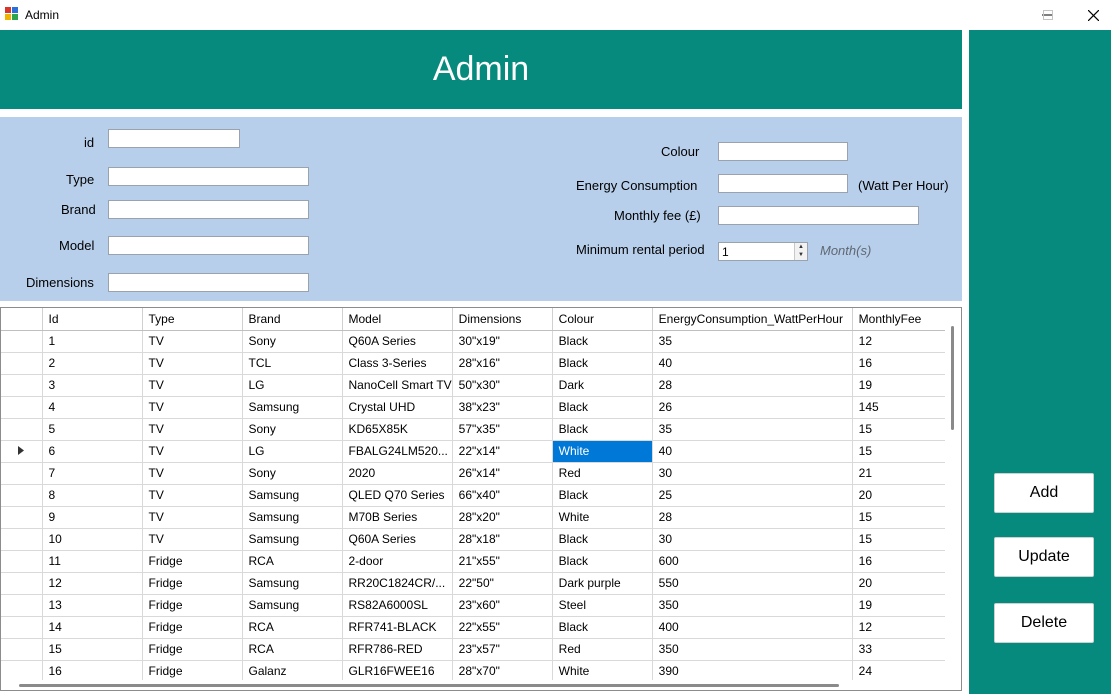 The image size is (1111, 694). What do you see at coordinates (397, 319) in the screenshot?
I see `column-header-model: Model` at bounding box center [397, 319].